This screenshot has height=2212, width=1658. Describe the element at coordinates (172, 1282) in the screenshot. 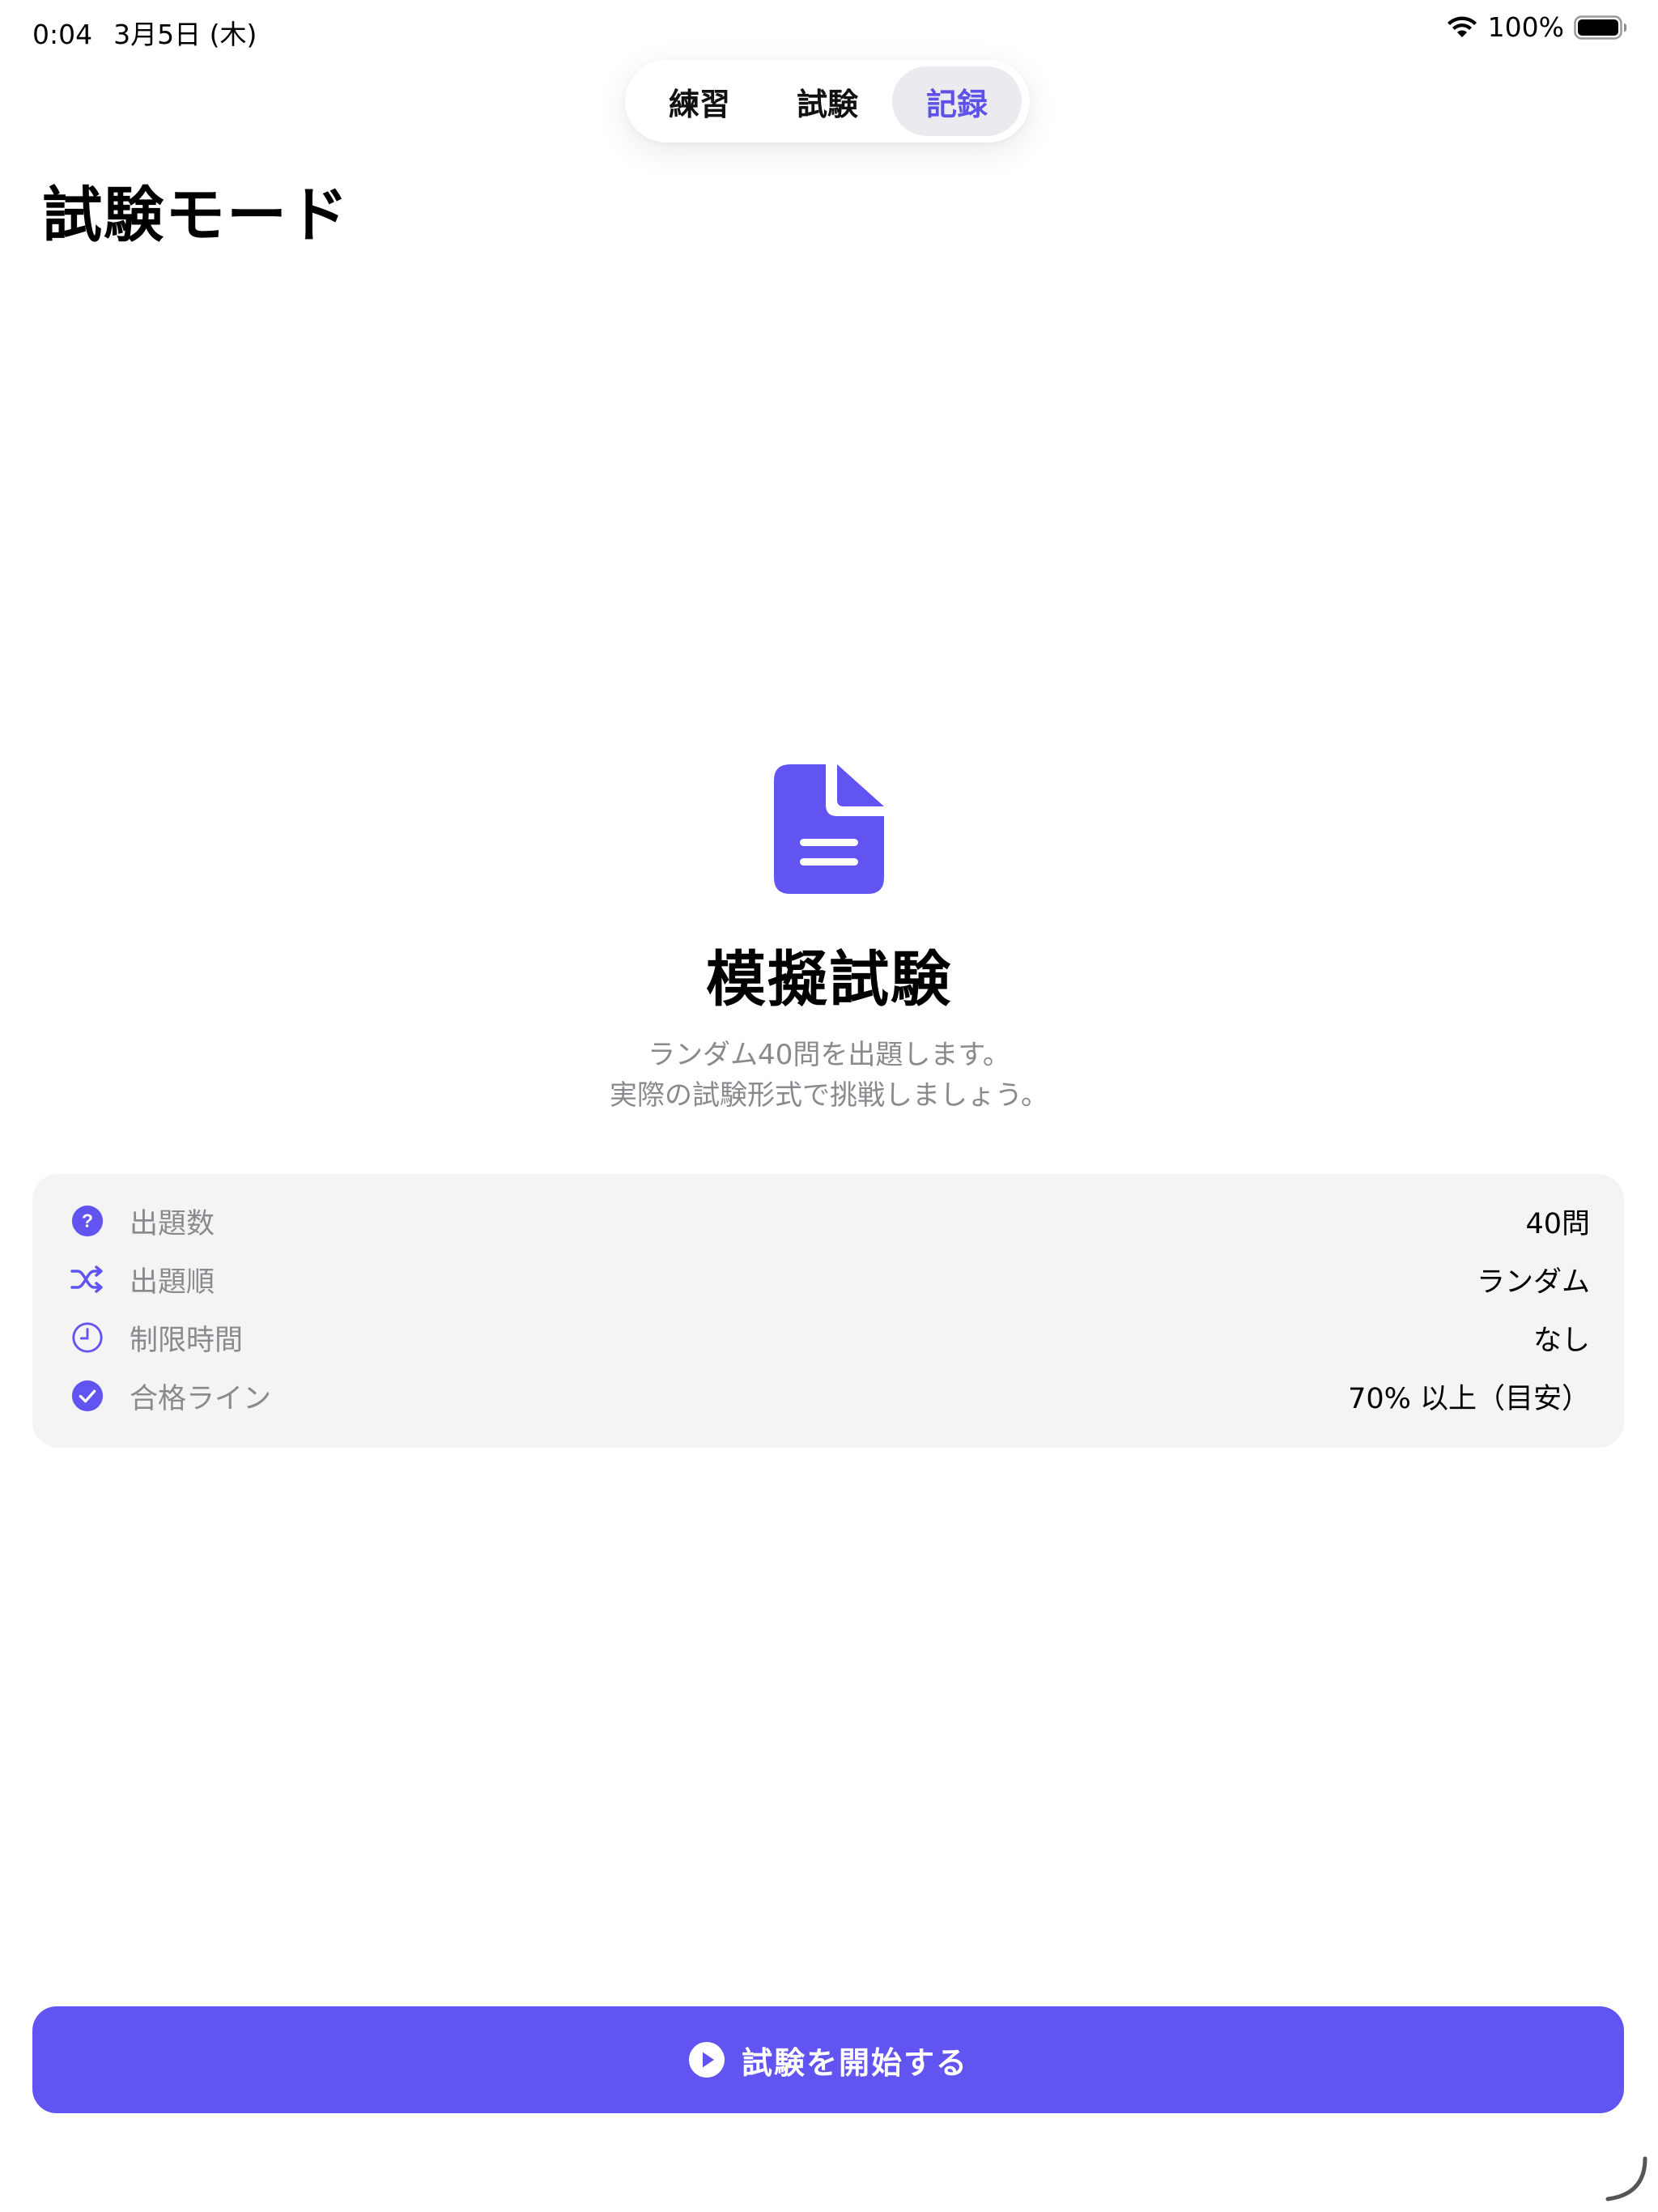

I see `info-label: 出題順` at that location.